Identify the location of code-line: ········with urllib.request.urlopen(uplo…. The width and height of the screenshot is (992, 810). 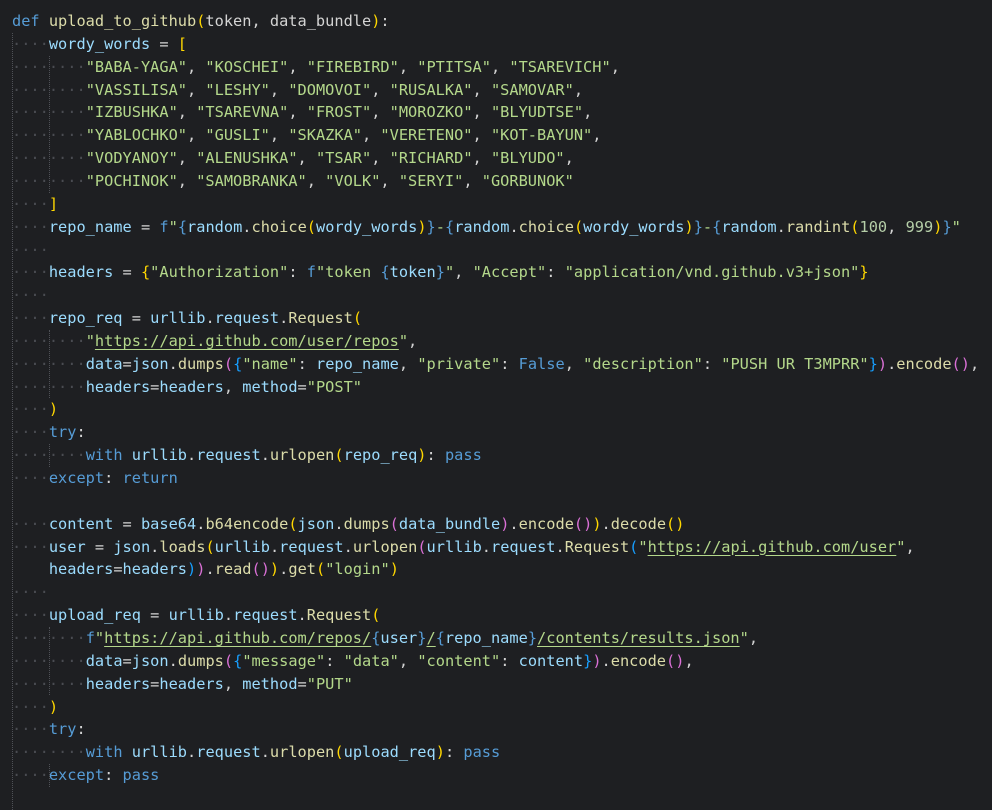
(256, 752).